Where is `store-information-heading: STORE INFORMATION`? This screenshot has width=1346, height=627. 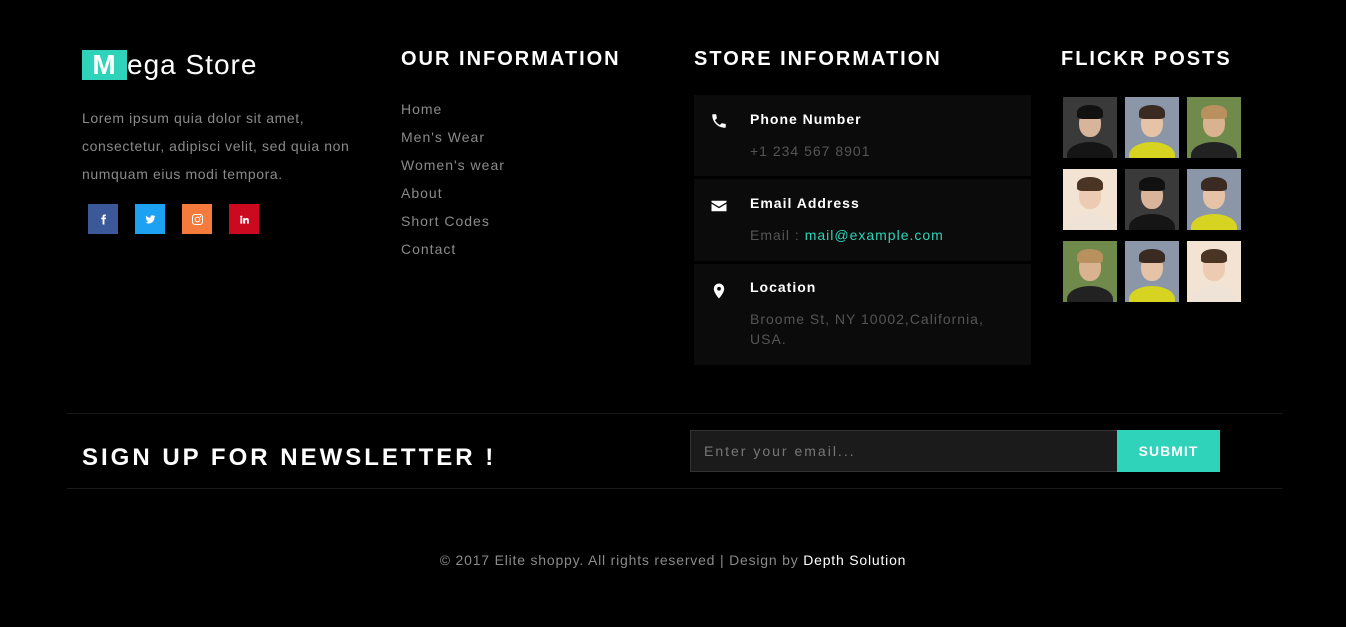 store-information-heading: STORE INFORMATION is located at coordinates (818, 59).